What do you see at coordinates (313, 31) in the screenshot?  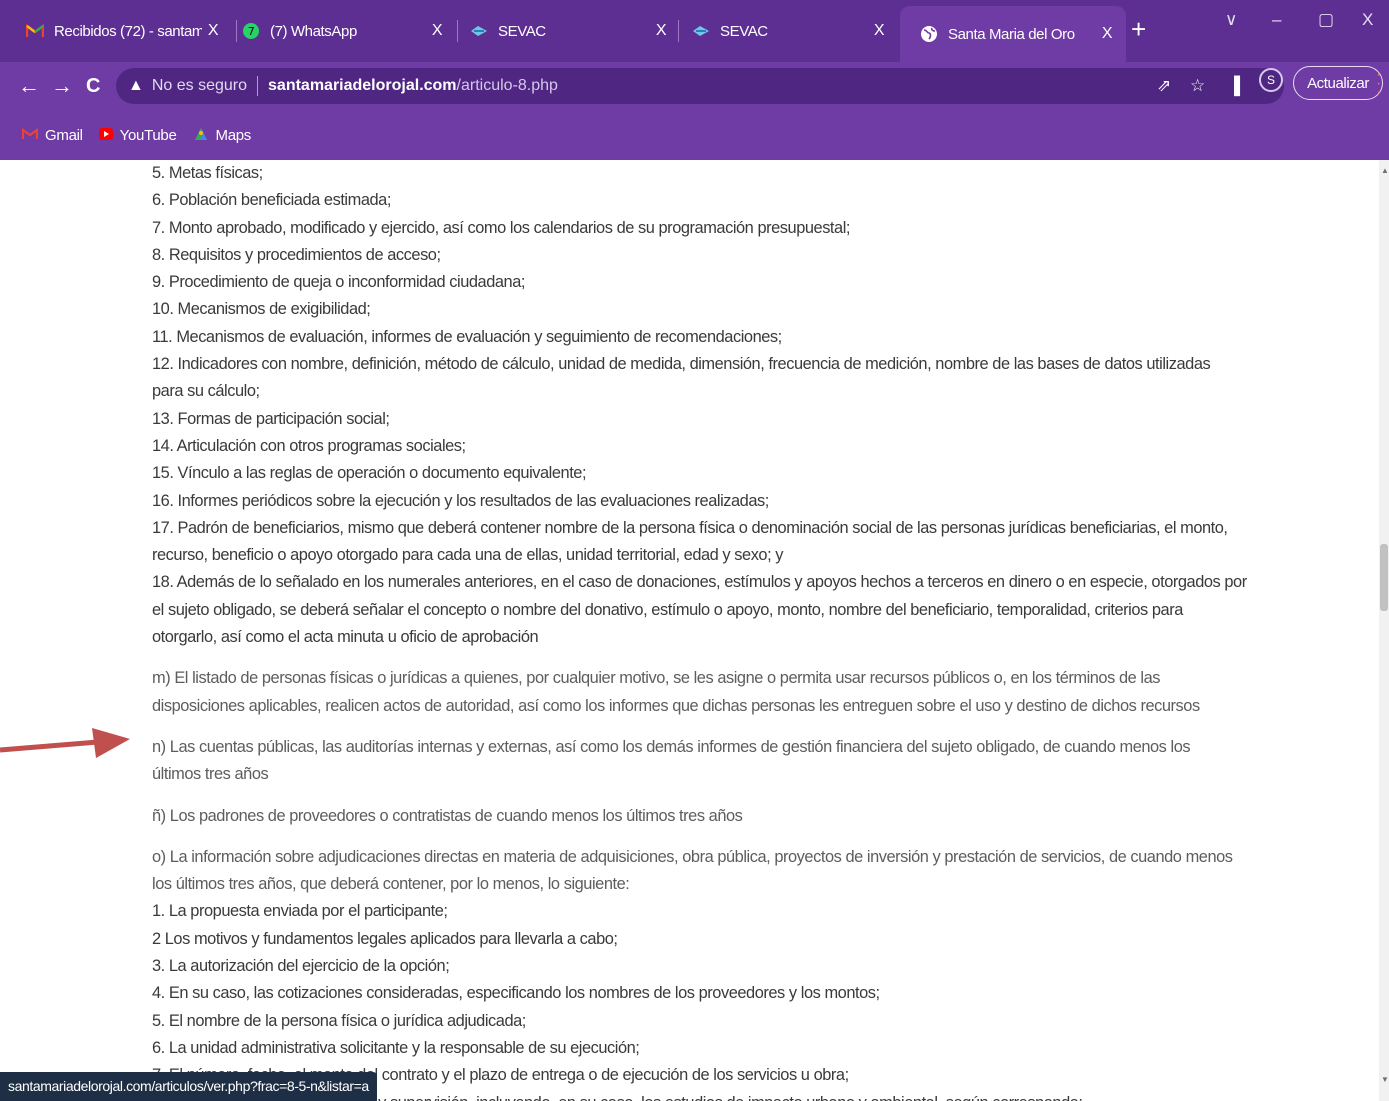 I see `tab-title: (7) WhatsApp` at bounding box center [313, 31].